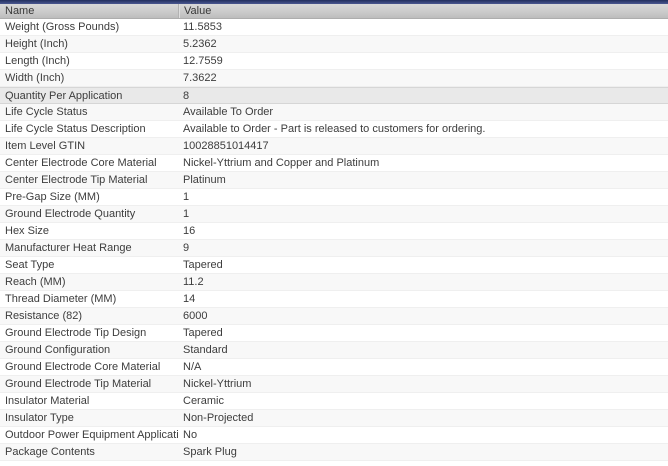 The height and width of the screenshot is (466, 668). I want to click on table-row: Outdoor Power Equipment Application No, so click(334, 435).